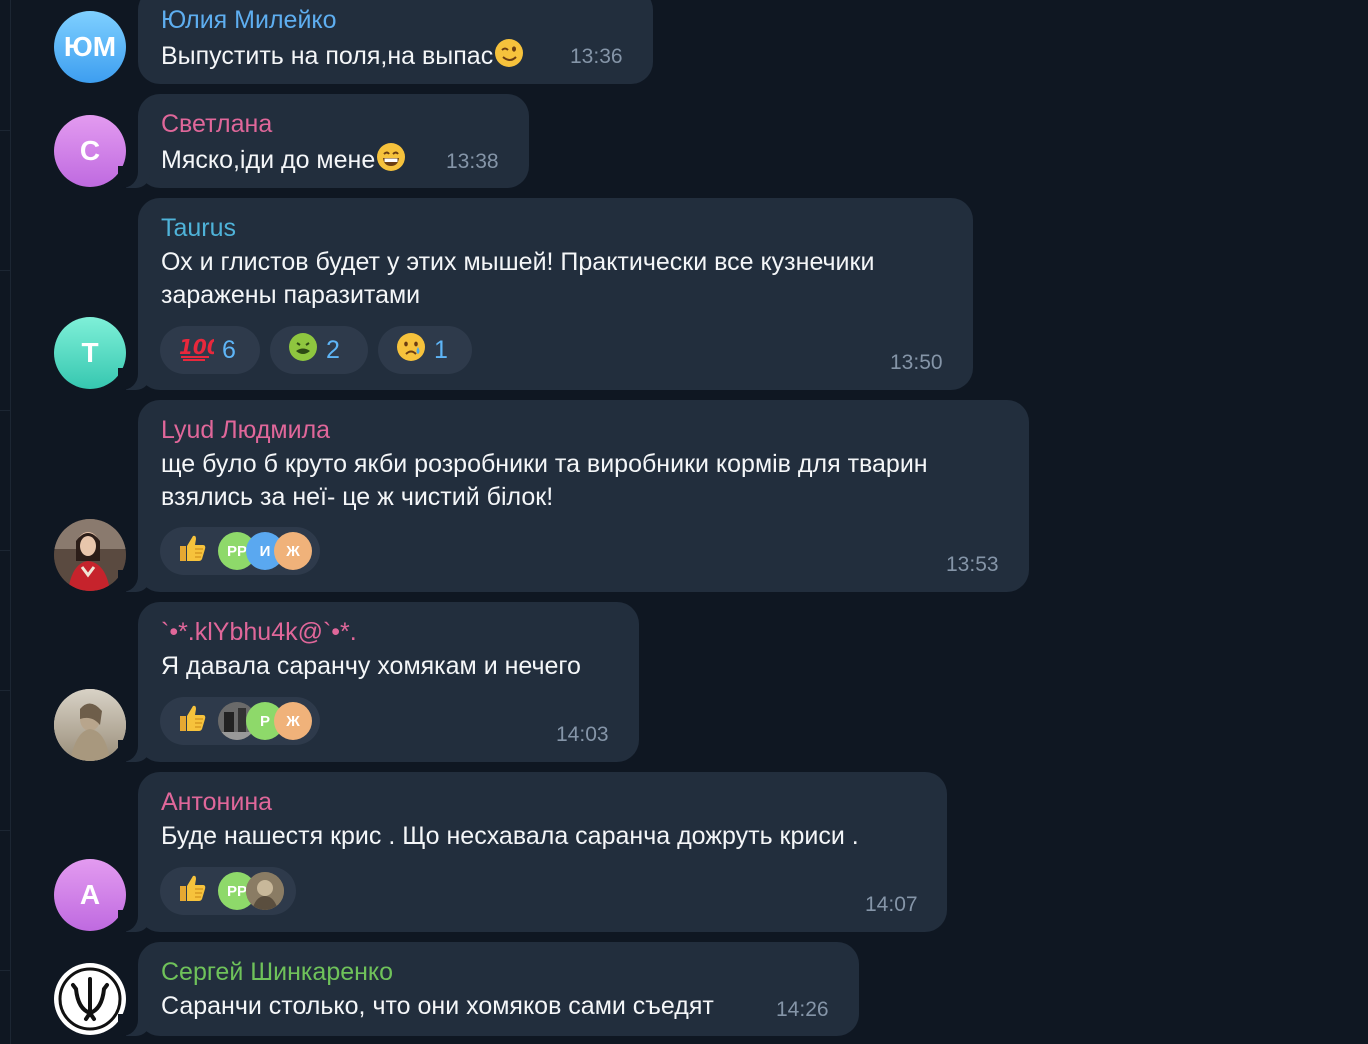  What do you see at coordinates (277, 972) in the screenshot?
I see `author-name: Сергей Шинкаренко` at bounding box center [277, 972].